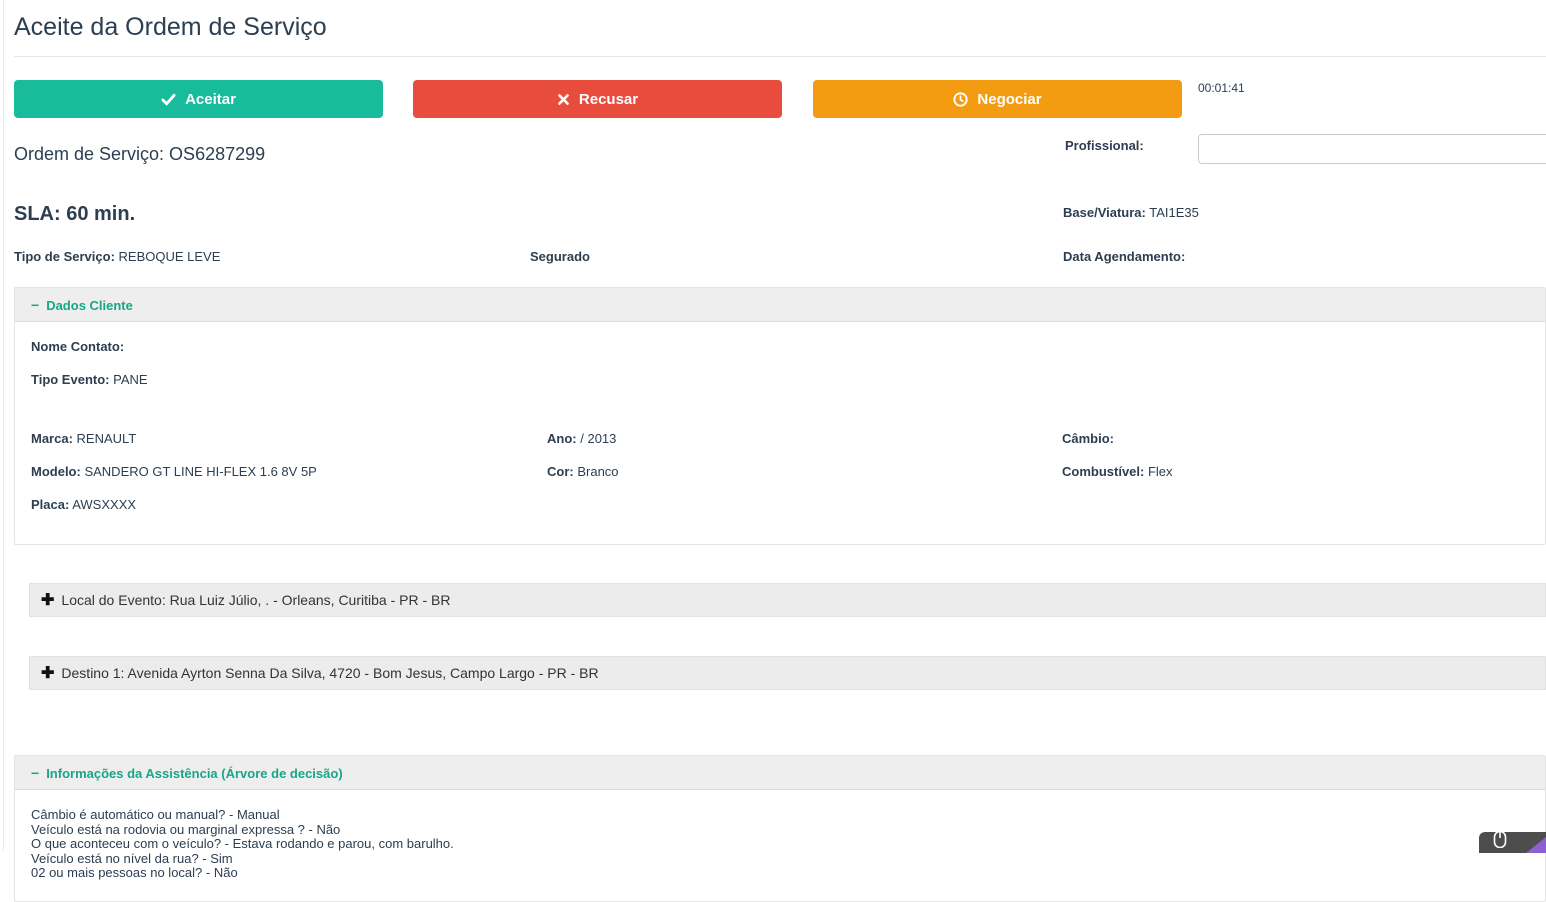 This screenshot has height=902, width=1546. Describe the element at coordinates (598, 471) in the screenshot. I see `cor-value: Branco` at that location.